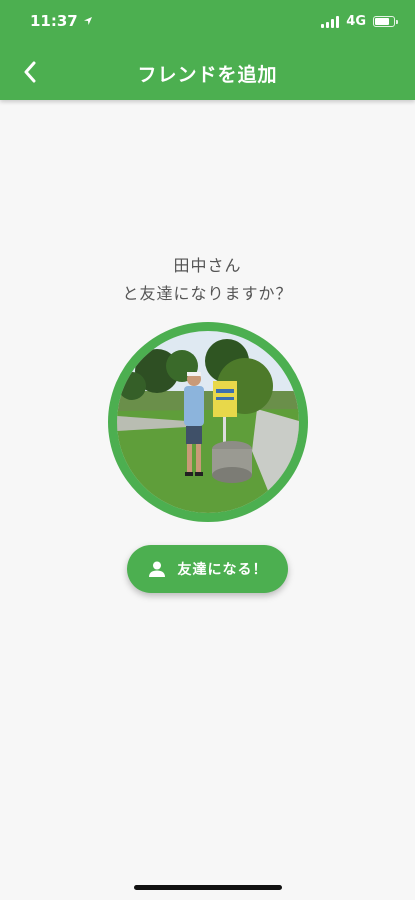 This screenshot has height=900, width=415. What do you see at coordinates (208, 887) in the screenshot?
I see `home-indicator` at bounding box center [208, 887].